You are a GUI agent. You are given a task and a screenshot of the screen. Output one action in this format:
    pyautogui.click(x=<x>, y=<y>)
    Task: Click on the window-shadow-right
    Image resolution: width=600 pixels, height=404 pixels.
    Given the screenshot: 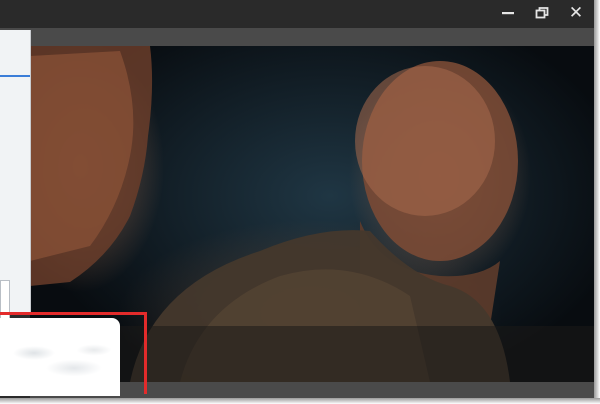 What is the action you would take?
    pyautogui.click(x=597, y=202)
    